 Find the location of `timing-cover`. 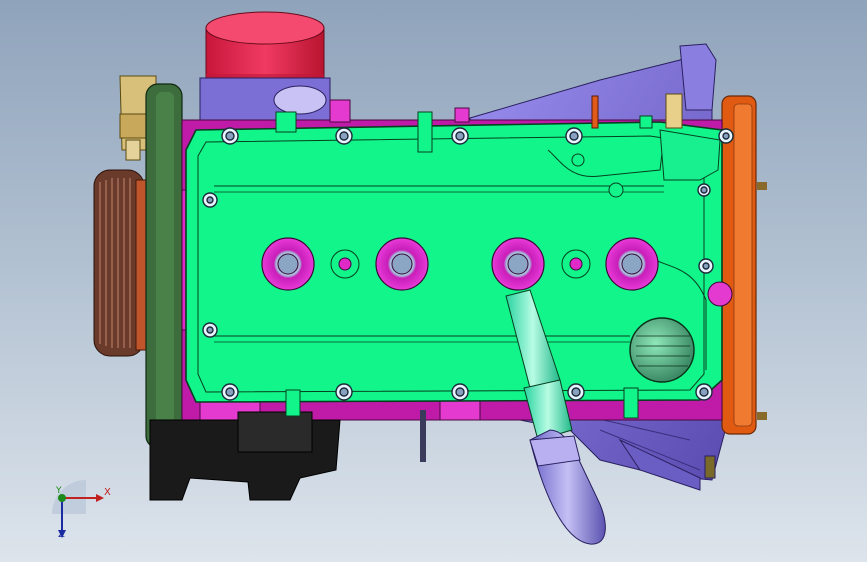

timing-cover is located at coordinates (164, 266).